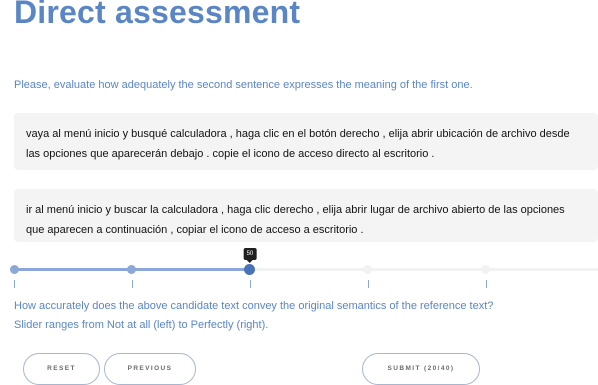 The width and height of the screenshot is (598, 385). What do you see at coordinates (157, 15) in the screenshot?
I see `page-title: Direct assessment` at bounding box center [157, 15].